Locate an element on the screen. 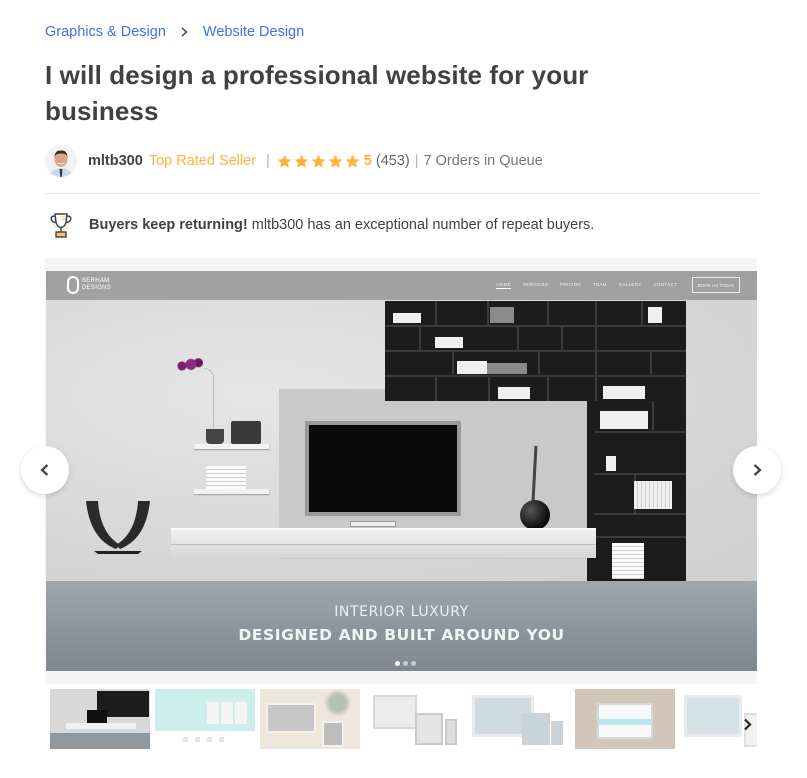 The width and height of the screenshot is (807, 778). section-divider is located at coordinates (402, 193).